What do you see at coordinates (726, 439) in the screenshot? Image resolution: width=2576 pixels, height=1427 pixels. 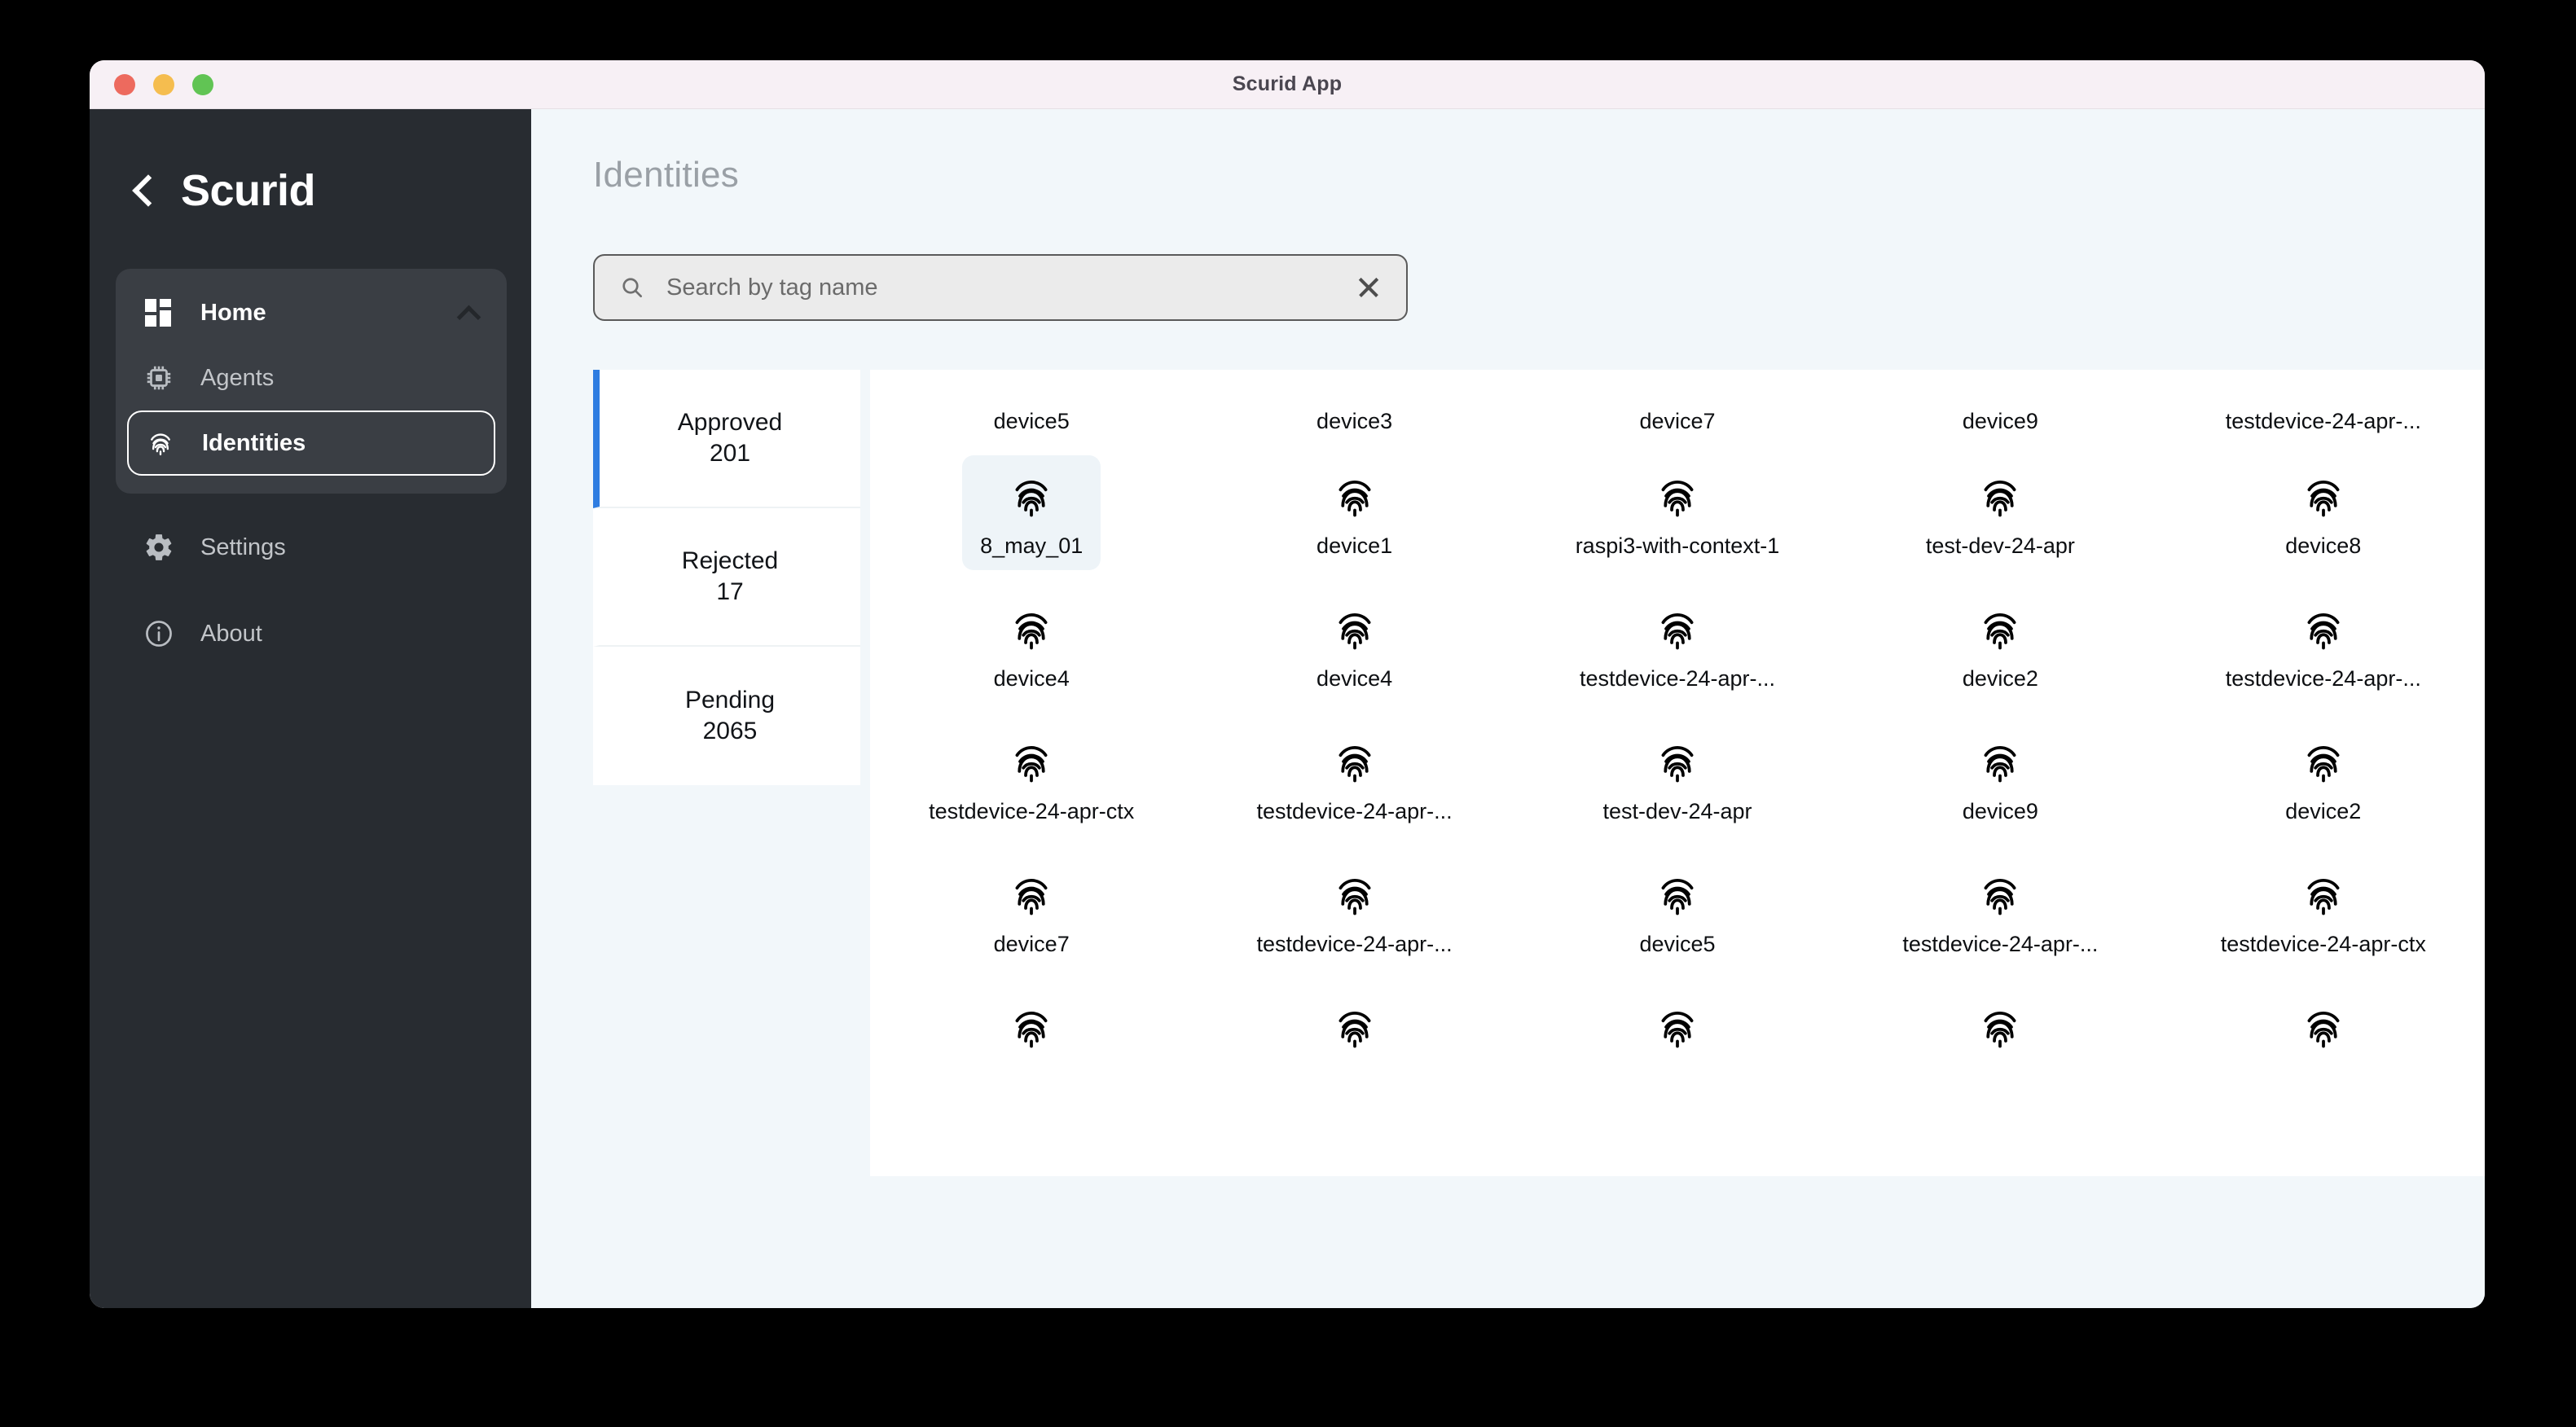 I see `tab-approved: Approved 201` at bounding box center [726, 439].